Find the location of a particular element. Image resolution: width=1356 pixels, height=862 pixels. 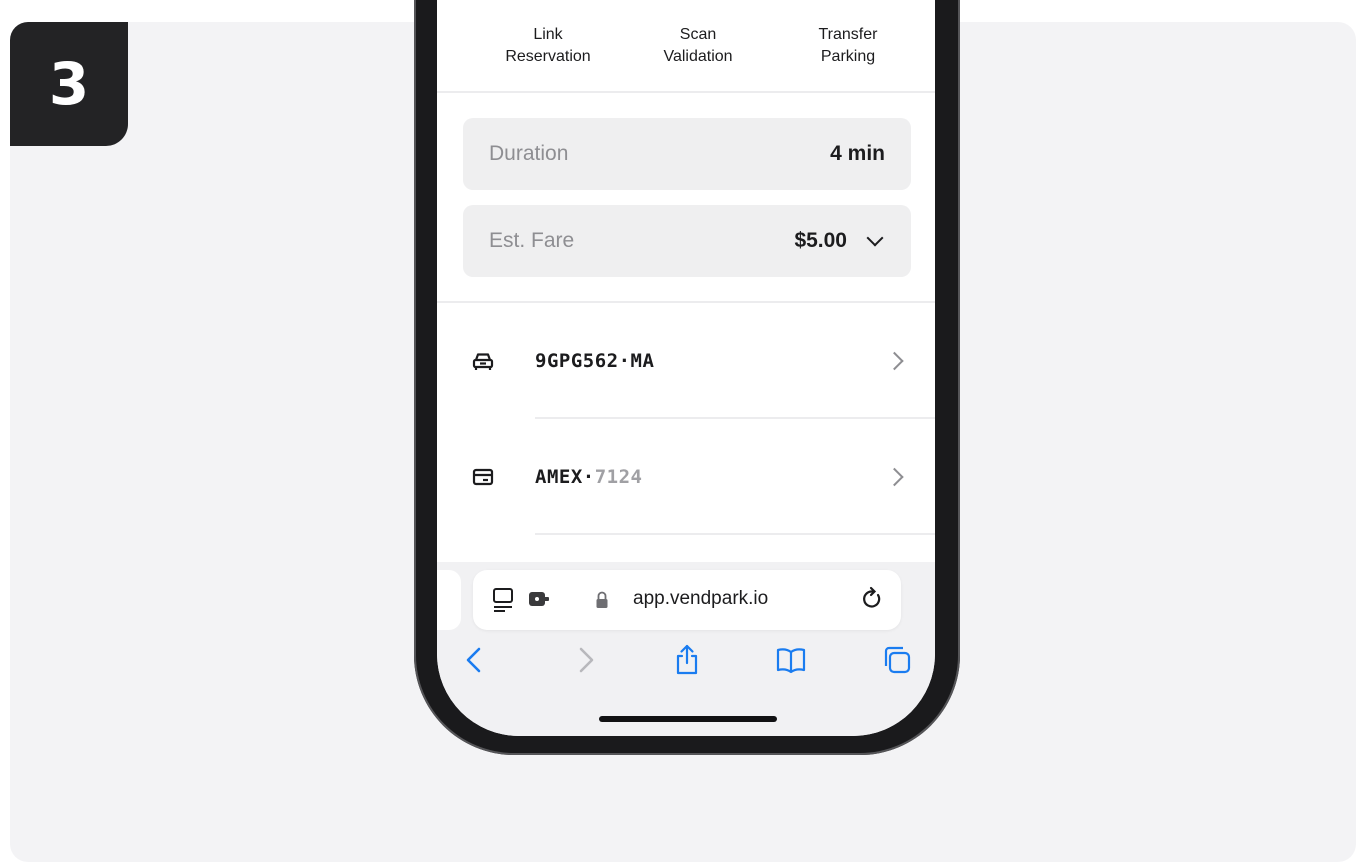

home-indicator is located at coordinates (688, 719).